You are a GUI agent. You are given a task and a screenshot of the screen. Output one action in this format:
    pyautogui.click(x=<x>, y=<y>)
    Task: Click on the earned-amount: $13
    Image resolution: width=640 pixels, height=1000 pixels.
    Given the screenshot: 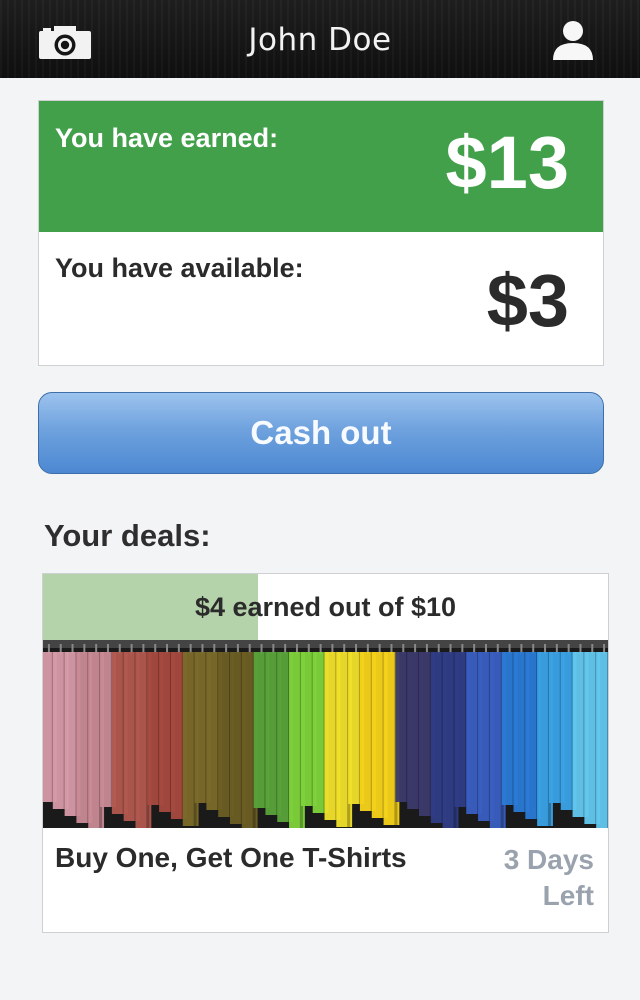 What is the action you would take?
    pyautogui.click(x=507, y=162)
    